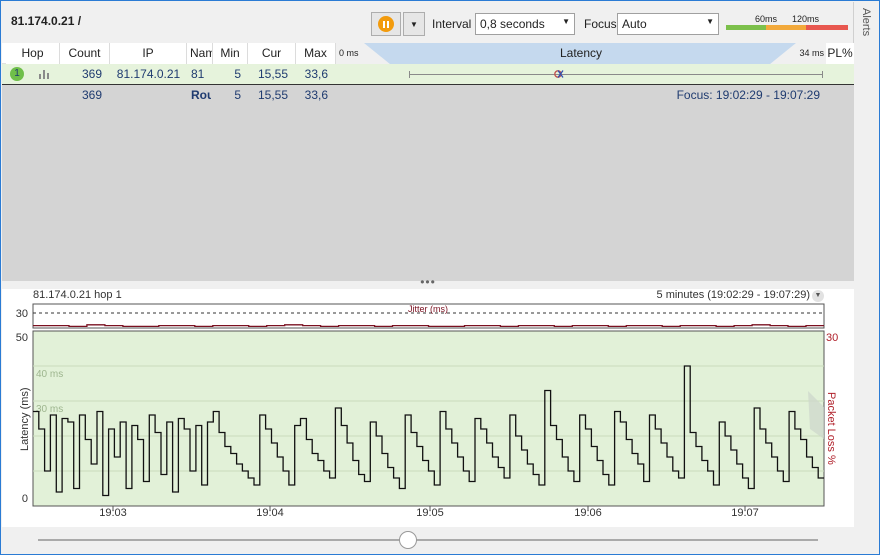  Describe the element at coordinates (831, 428) in the screenshot. I see `y2-axis-label: Packet Loss %` at that location.